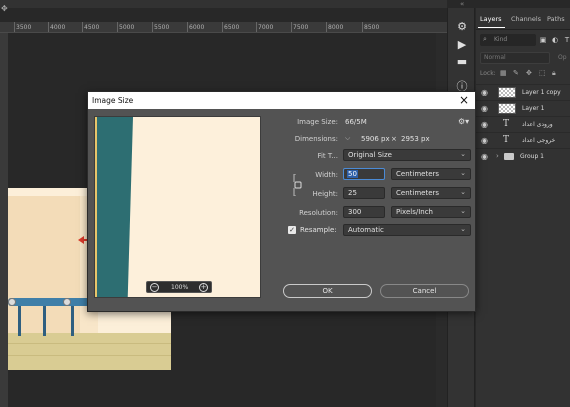  I want to click on height-unit-select: Centimeters ⌄, so click(431, 193).